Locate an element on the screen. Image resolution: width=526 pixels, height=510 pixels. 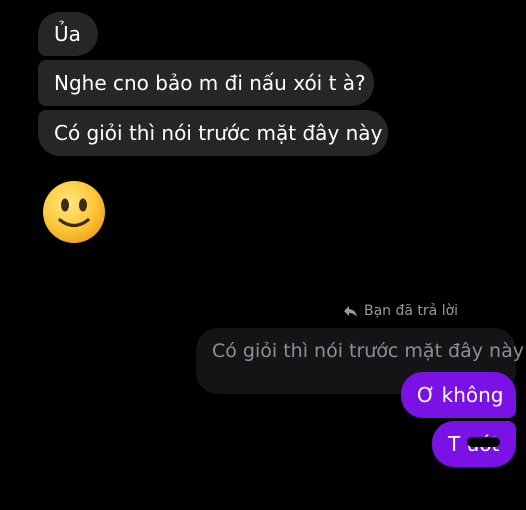
message-text: Có giỏi thì nói trước mặt đây này is located at coordinates (218, 133).